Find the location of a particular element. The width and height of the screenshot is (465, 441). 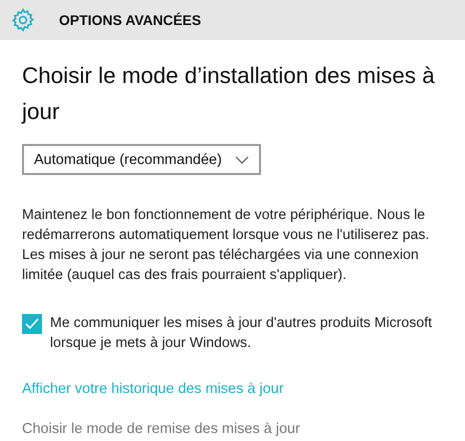

section-heading: Choisir le mode d’installation des mises à jour is located at coordinates (229, 94).